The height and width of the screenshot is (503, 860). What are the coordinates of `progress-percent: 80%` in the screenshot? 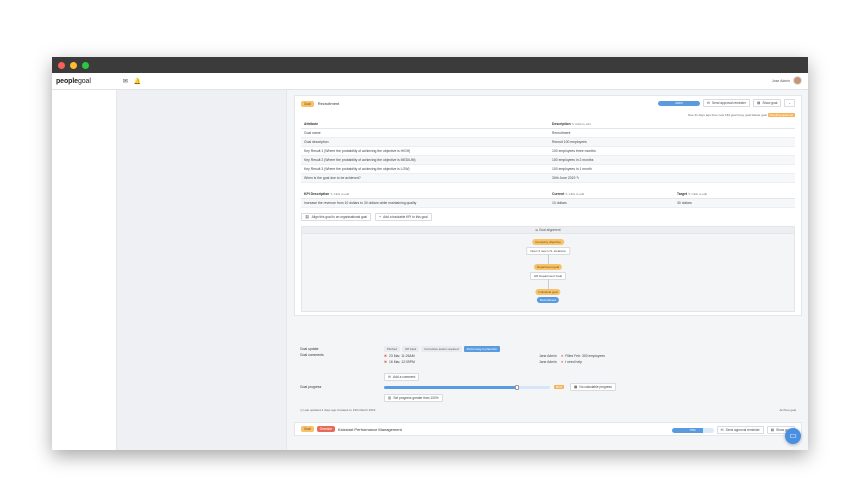 It's located at (559, 387).